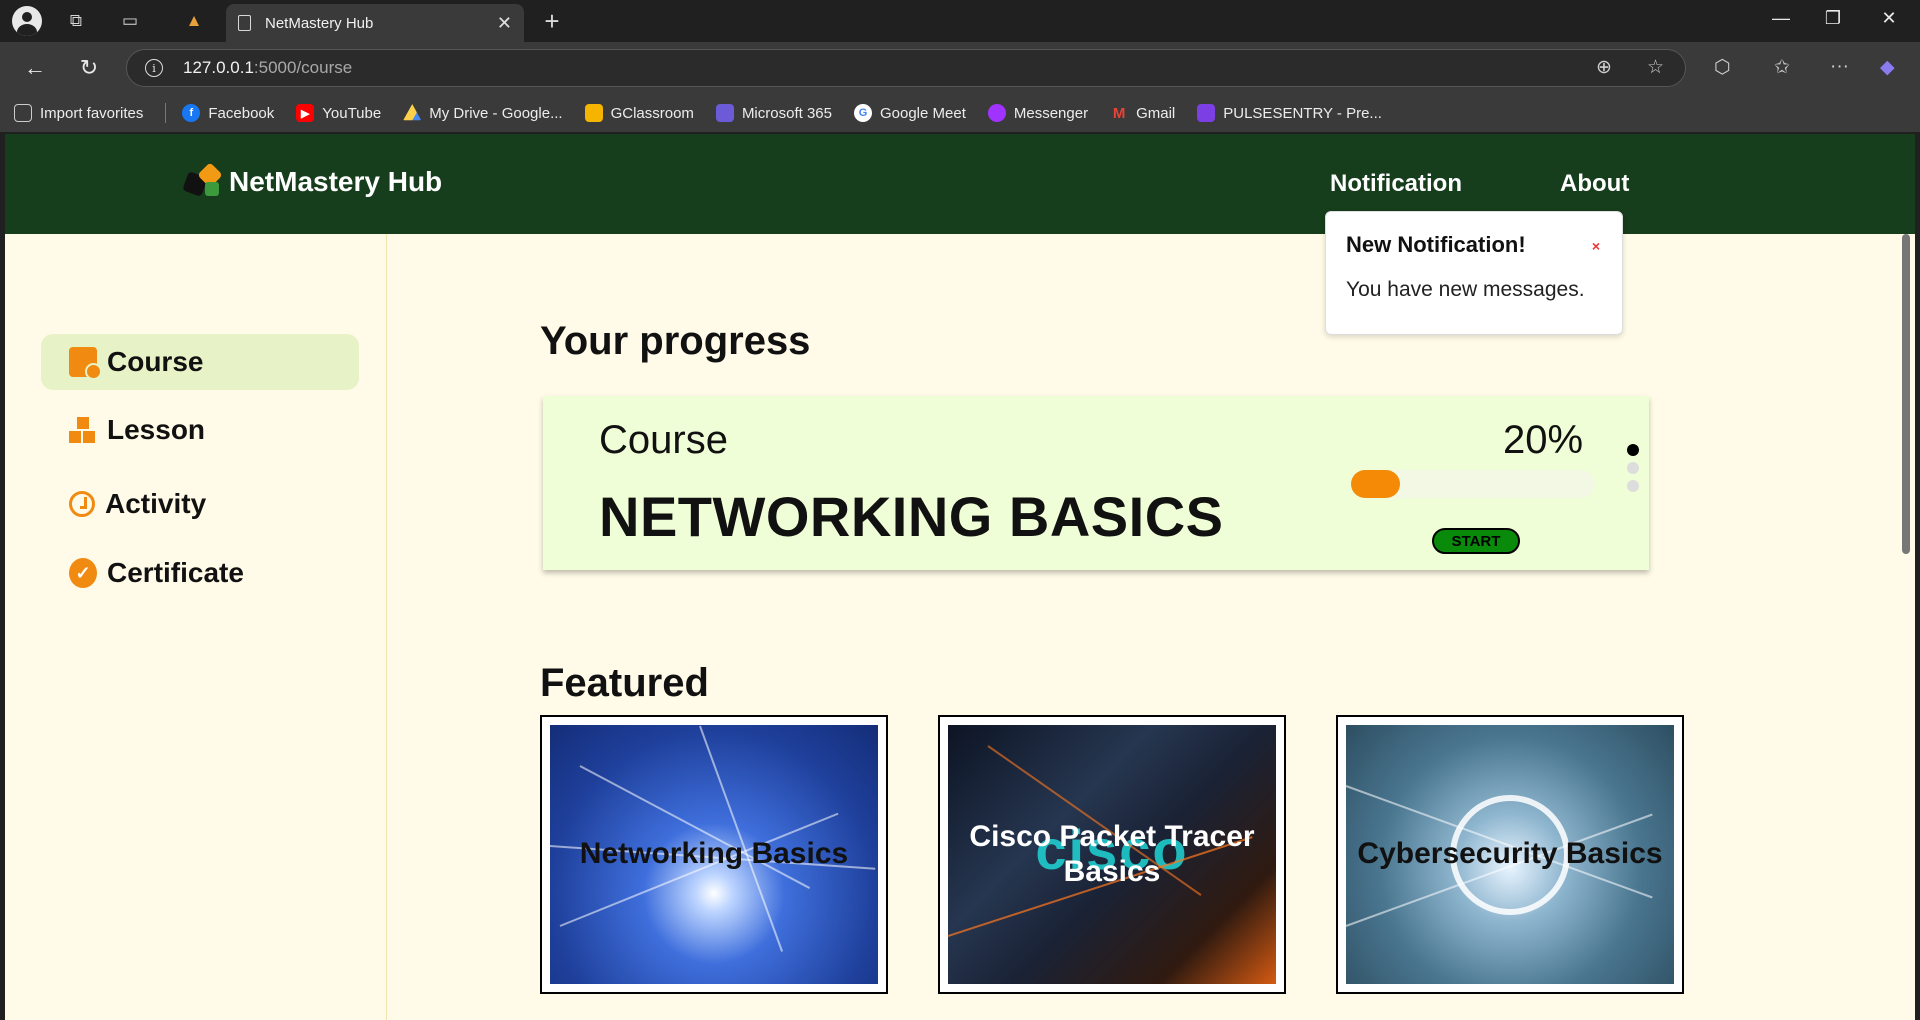 The height and width of the screenshot is (1020, 1920). Describe the element at coordinates (911, 516) in the screenshot. I see `progress-course-name: NETWORKING BASICS` at that location.